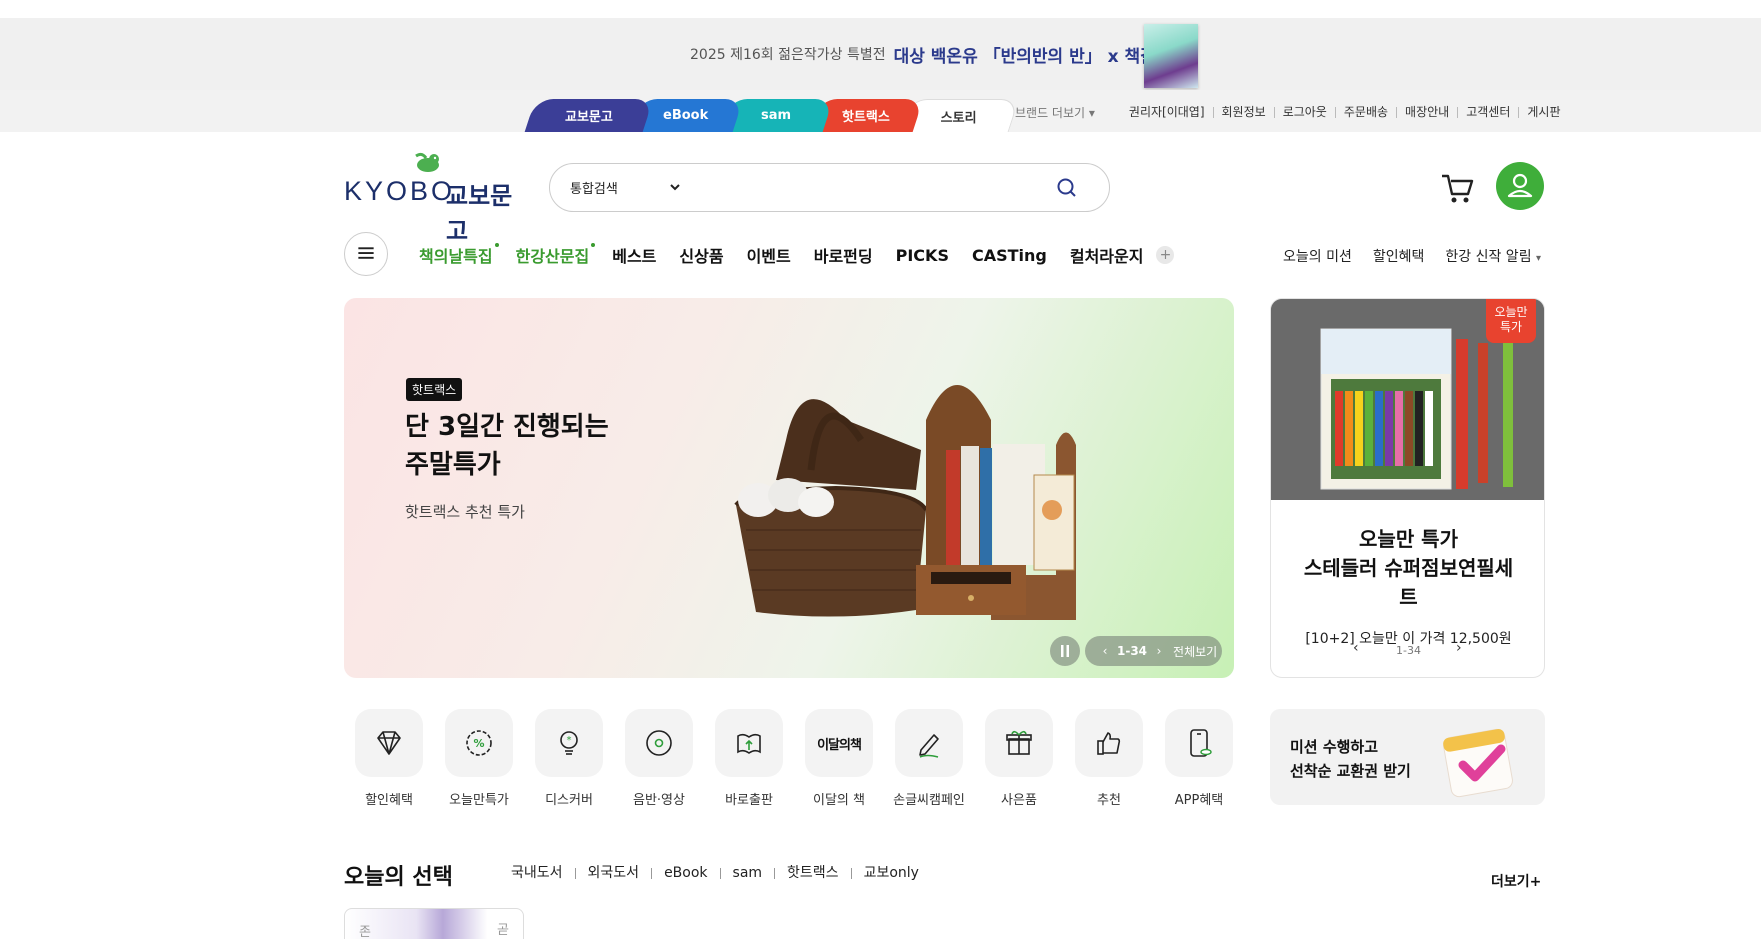 This screenshot has width=1761, height=939. What do you see at coordinates (1478, 763) in the screenshot?
I see `calendar-check-icon` at bounding box center [1478, 763].